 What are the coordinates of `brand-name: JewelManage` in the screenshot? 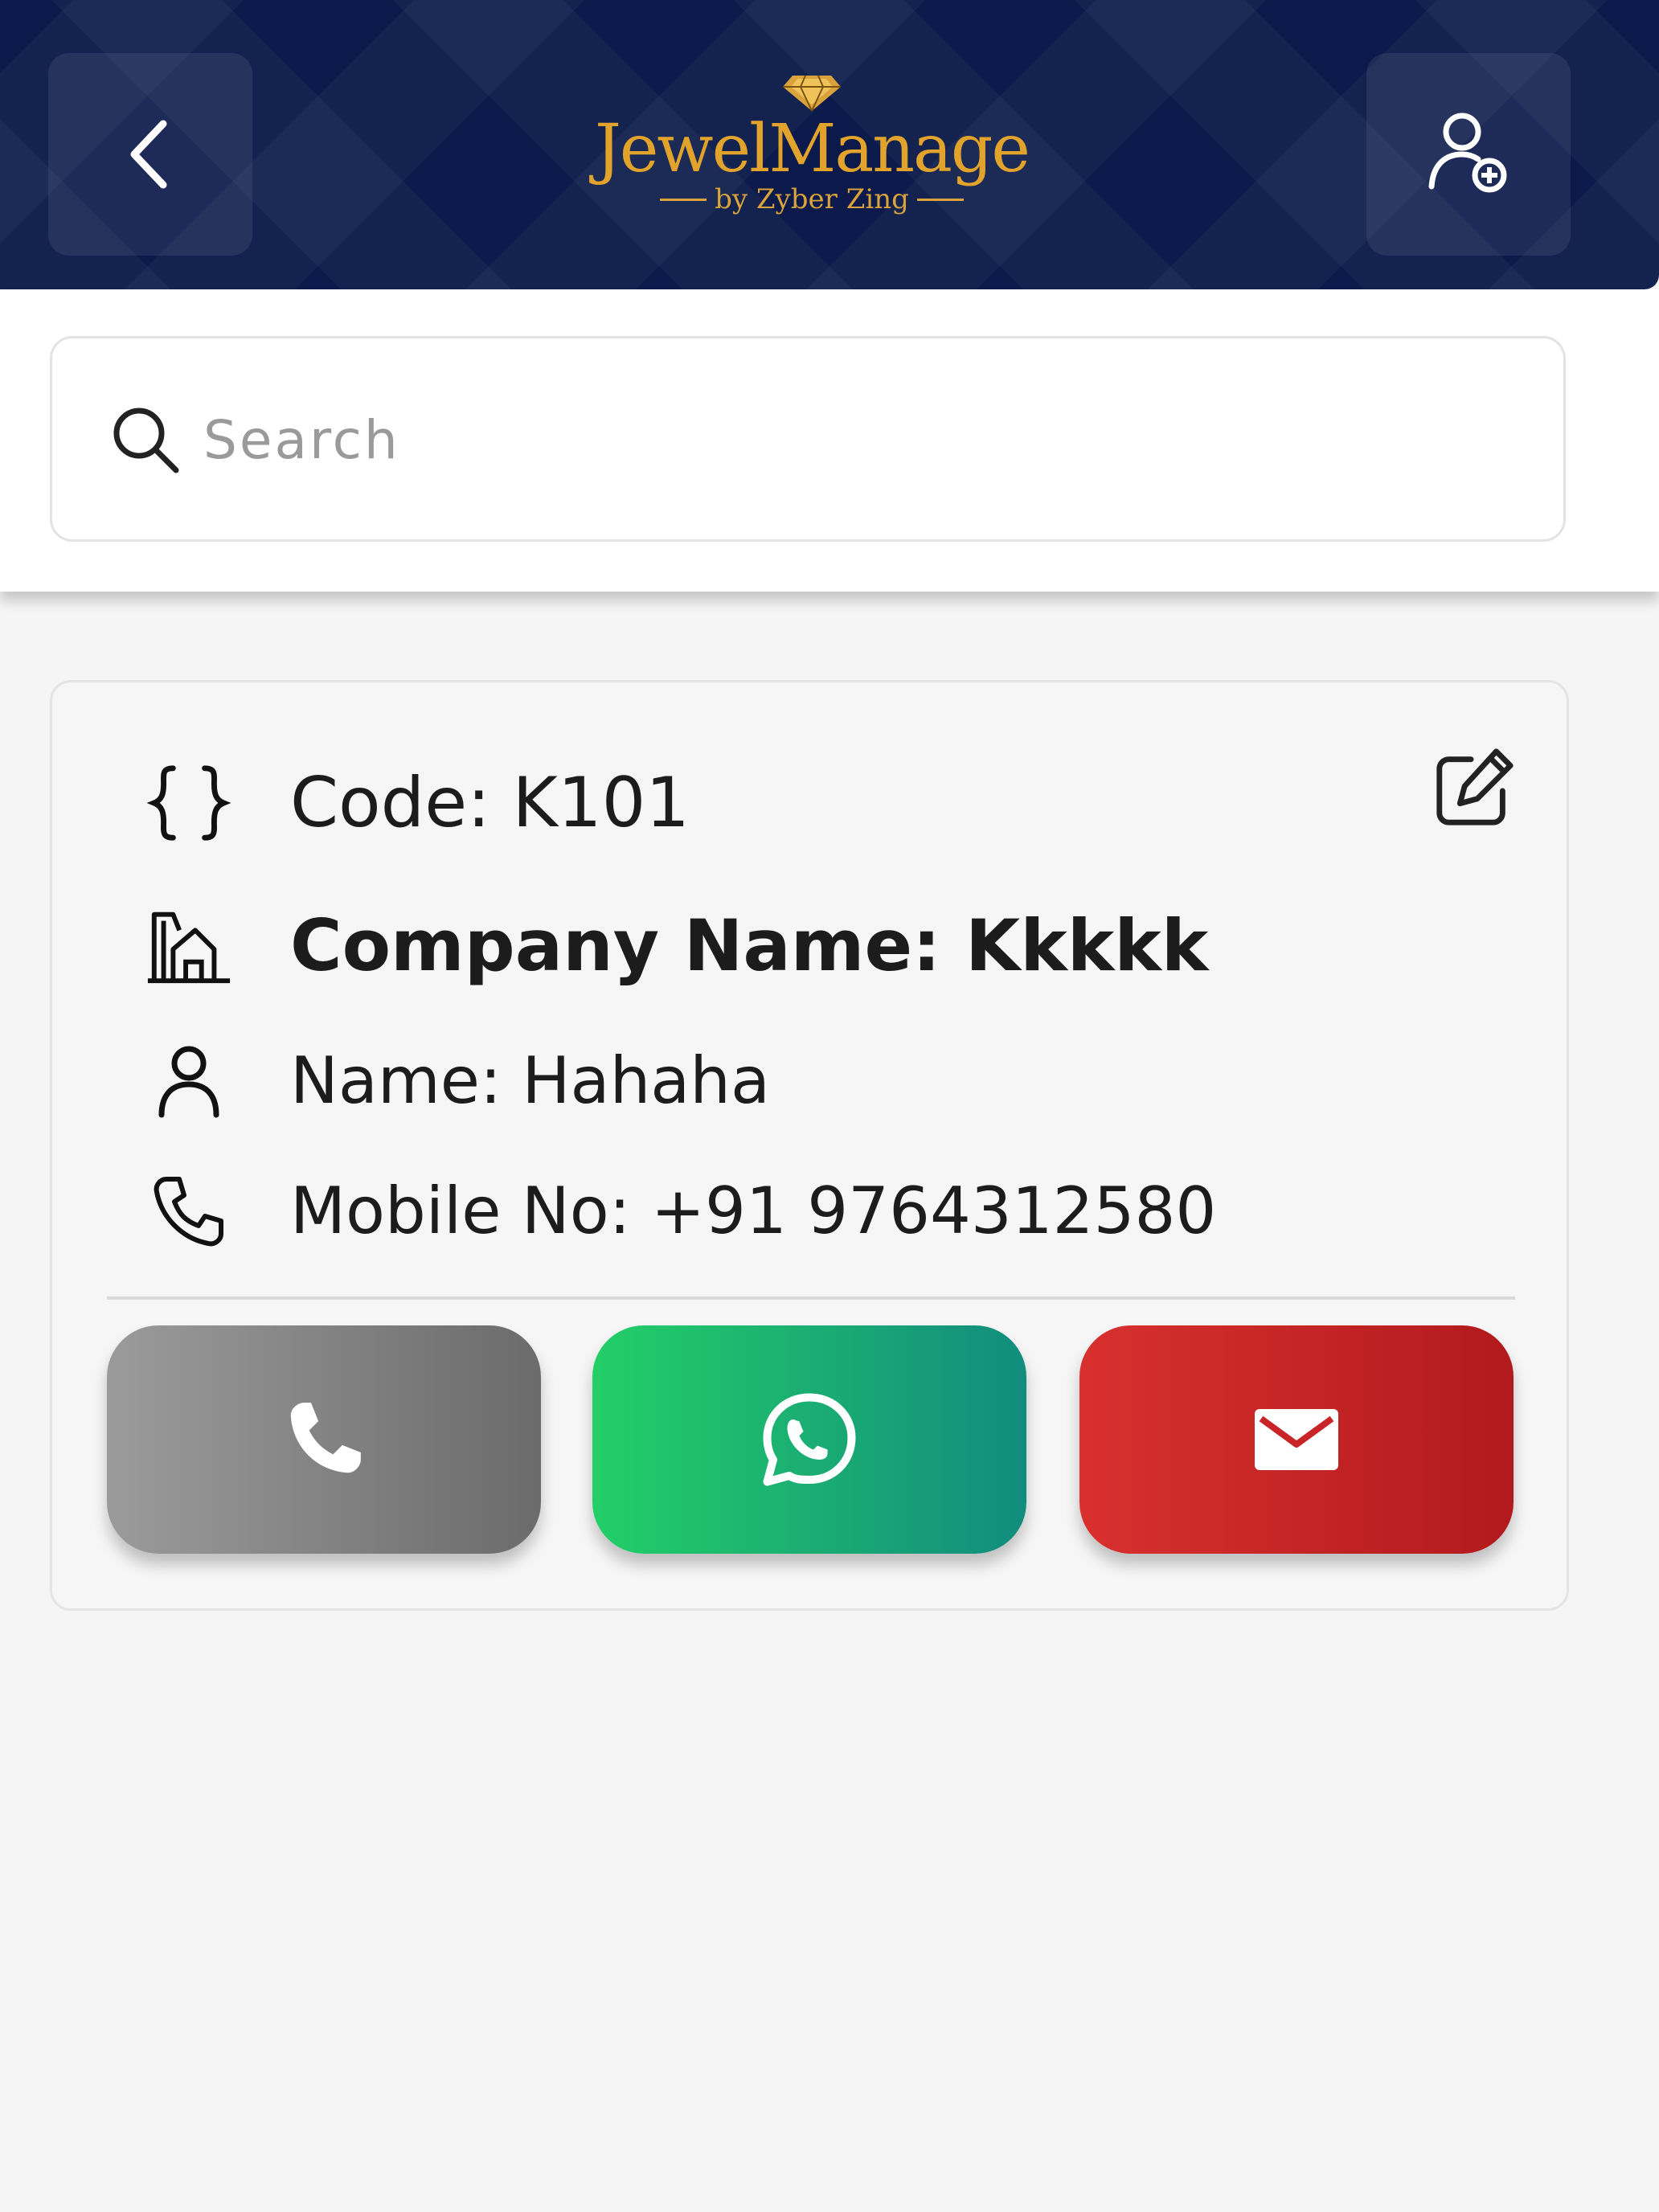 It's located at (812, 149).